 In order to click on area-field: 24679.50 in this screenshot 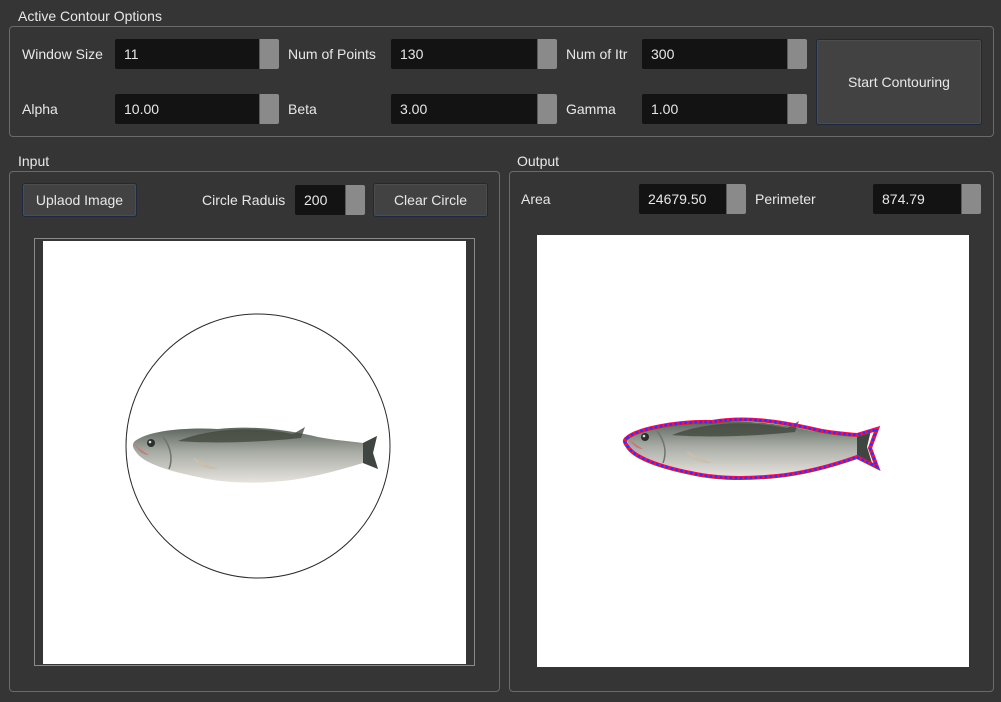, I will do `click(692, 199)`.